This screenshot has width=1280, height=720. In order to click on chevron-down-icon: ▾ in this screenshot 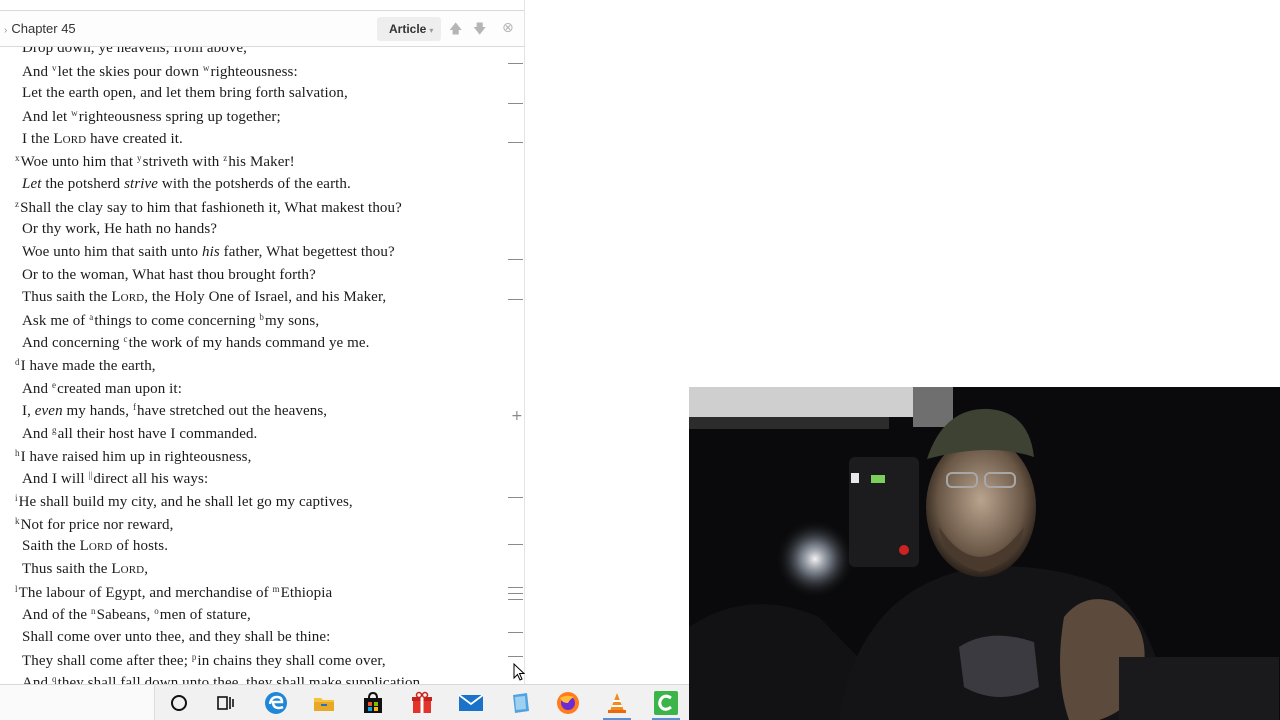, I will do `click(431, 30)`.